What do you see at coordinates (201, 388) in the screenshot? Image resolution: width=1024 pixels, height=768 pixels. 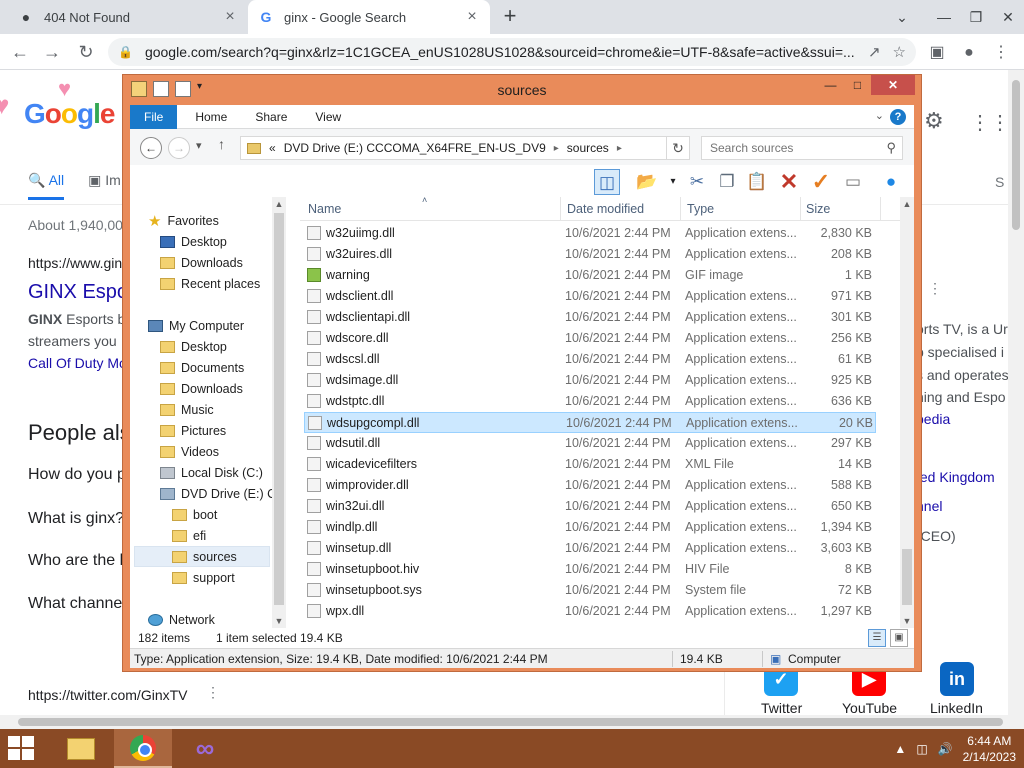 I see `nav-mc-downloads: Downloads` at bounding box center [201, 388].